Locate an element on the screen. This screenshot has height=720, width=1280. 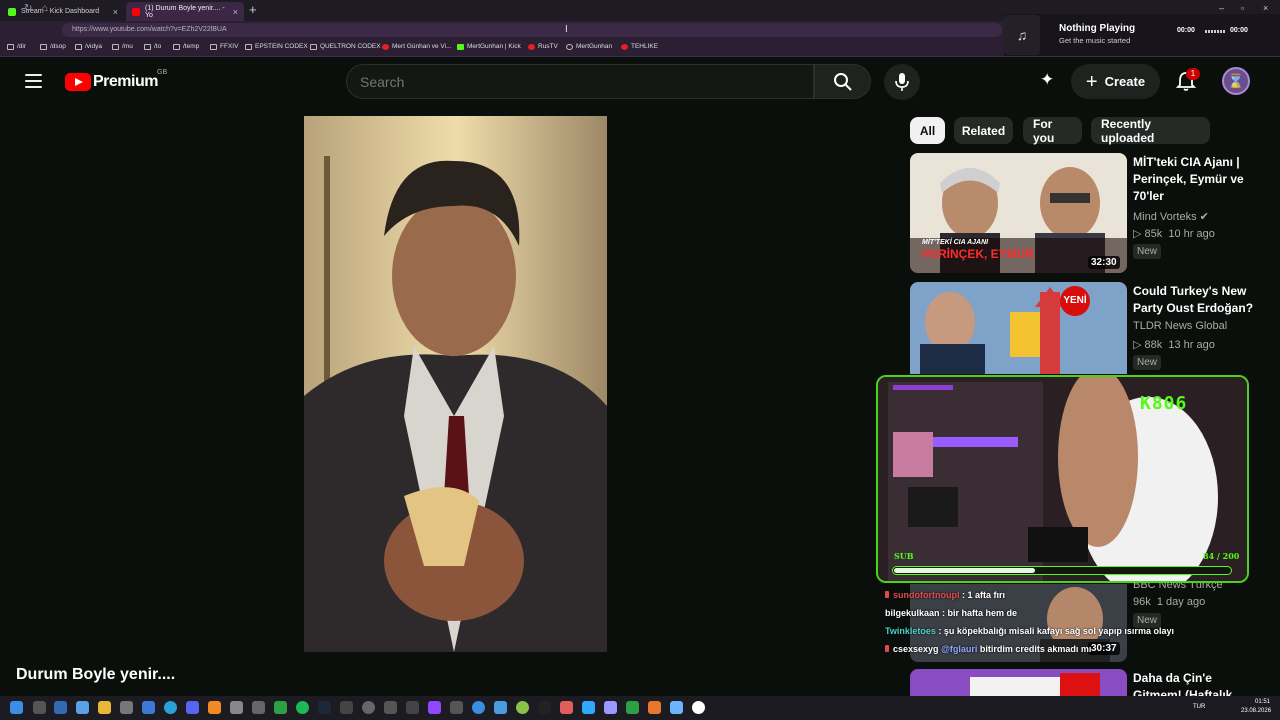
channel-name: Mind Vorteks ✔ is located at coordinates (1171, 216).